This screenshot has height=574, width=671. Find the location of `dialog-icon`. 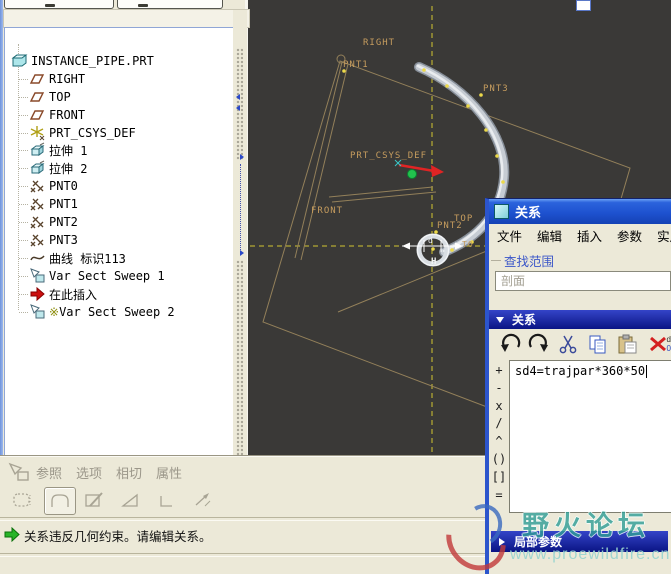

dialog-icon is located at coordinates (501, 211).